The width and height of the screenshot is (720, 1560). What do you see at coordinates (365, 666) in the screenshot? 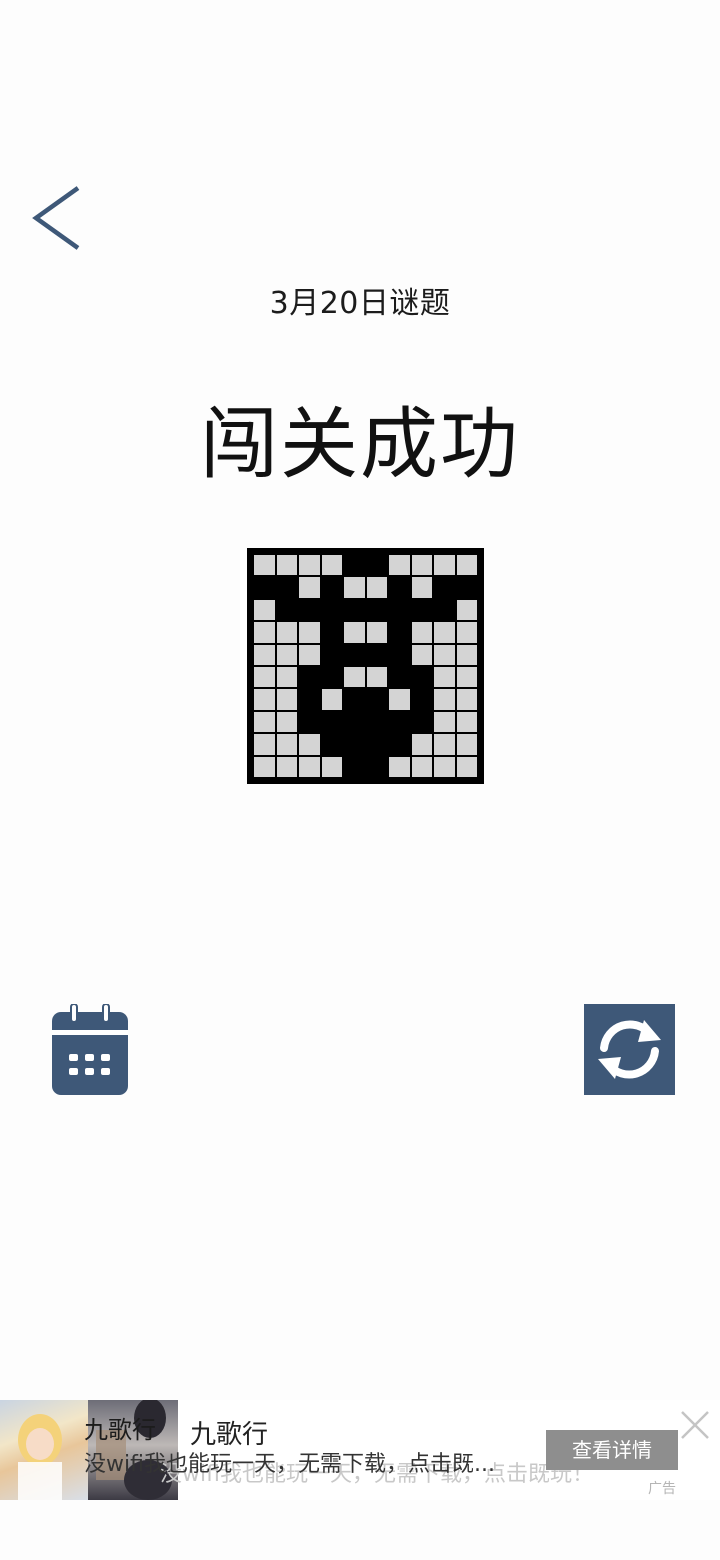
I see `nonogram-grid` at bounding box center [365, 666].